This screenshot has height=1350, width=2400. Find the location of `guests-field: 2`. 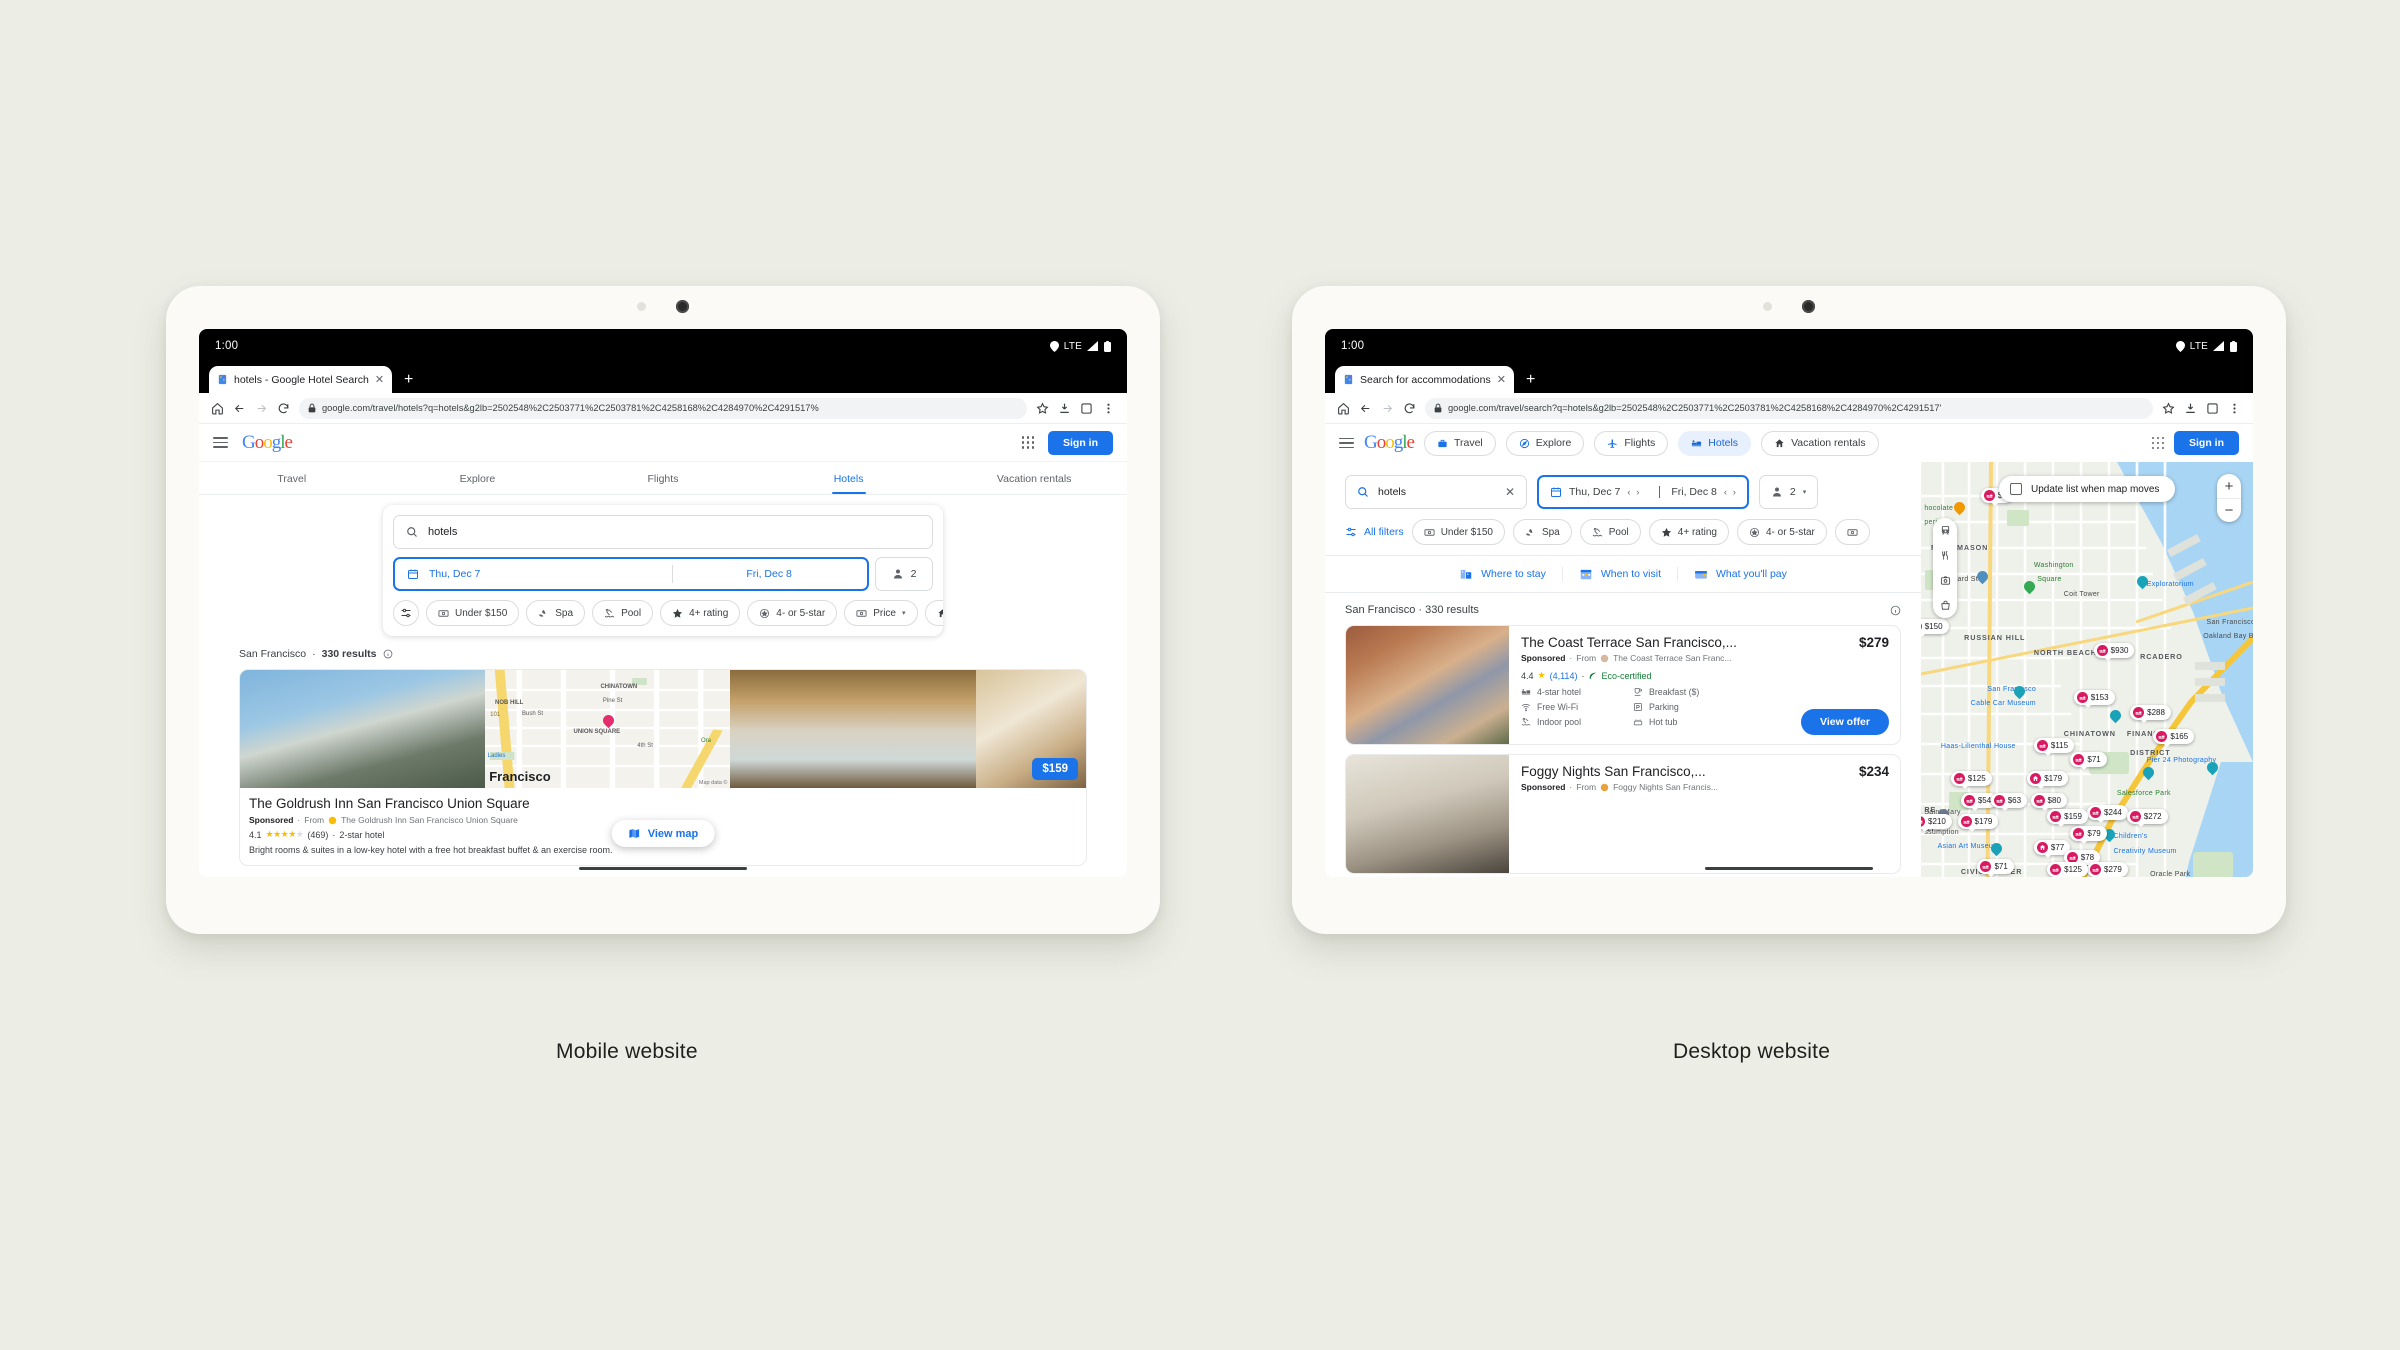

guests-field: 2 is located at coordinates (904, 574).